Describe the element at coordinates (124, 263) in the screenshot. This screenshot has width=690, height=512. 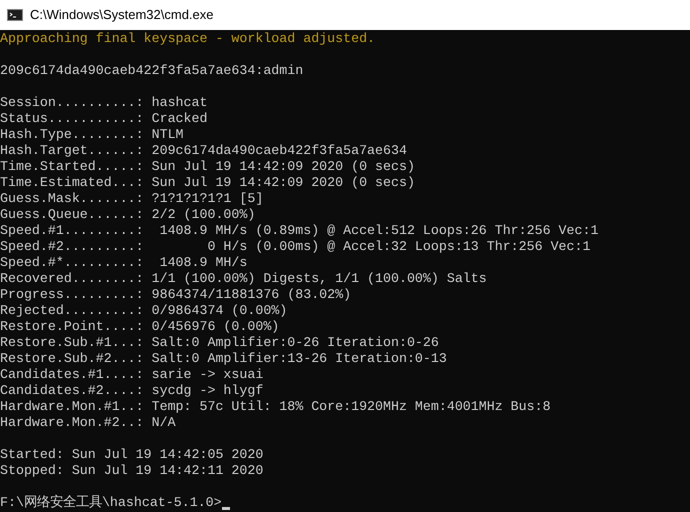
I see `output-line: Speed.#*.........: 1408.9 MH/s` at that location.